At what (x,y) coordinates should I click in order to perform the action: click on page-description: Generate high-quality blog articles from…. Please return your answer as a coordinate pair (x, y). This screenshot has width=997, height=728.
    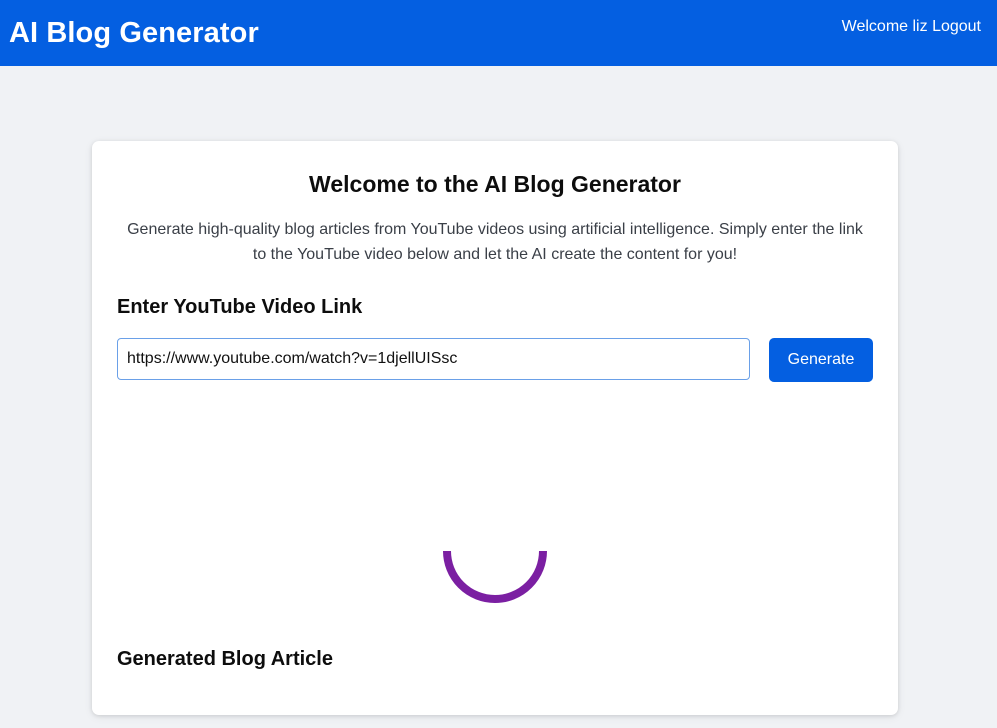
    Looking at the image, I should click on (495, 242).